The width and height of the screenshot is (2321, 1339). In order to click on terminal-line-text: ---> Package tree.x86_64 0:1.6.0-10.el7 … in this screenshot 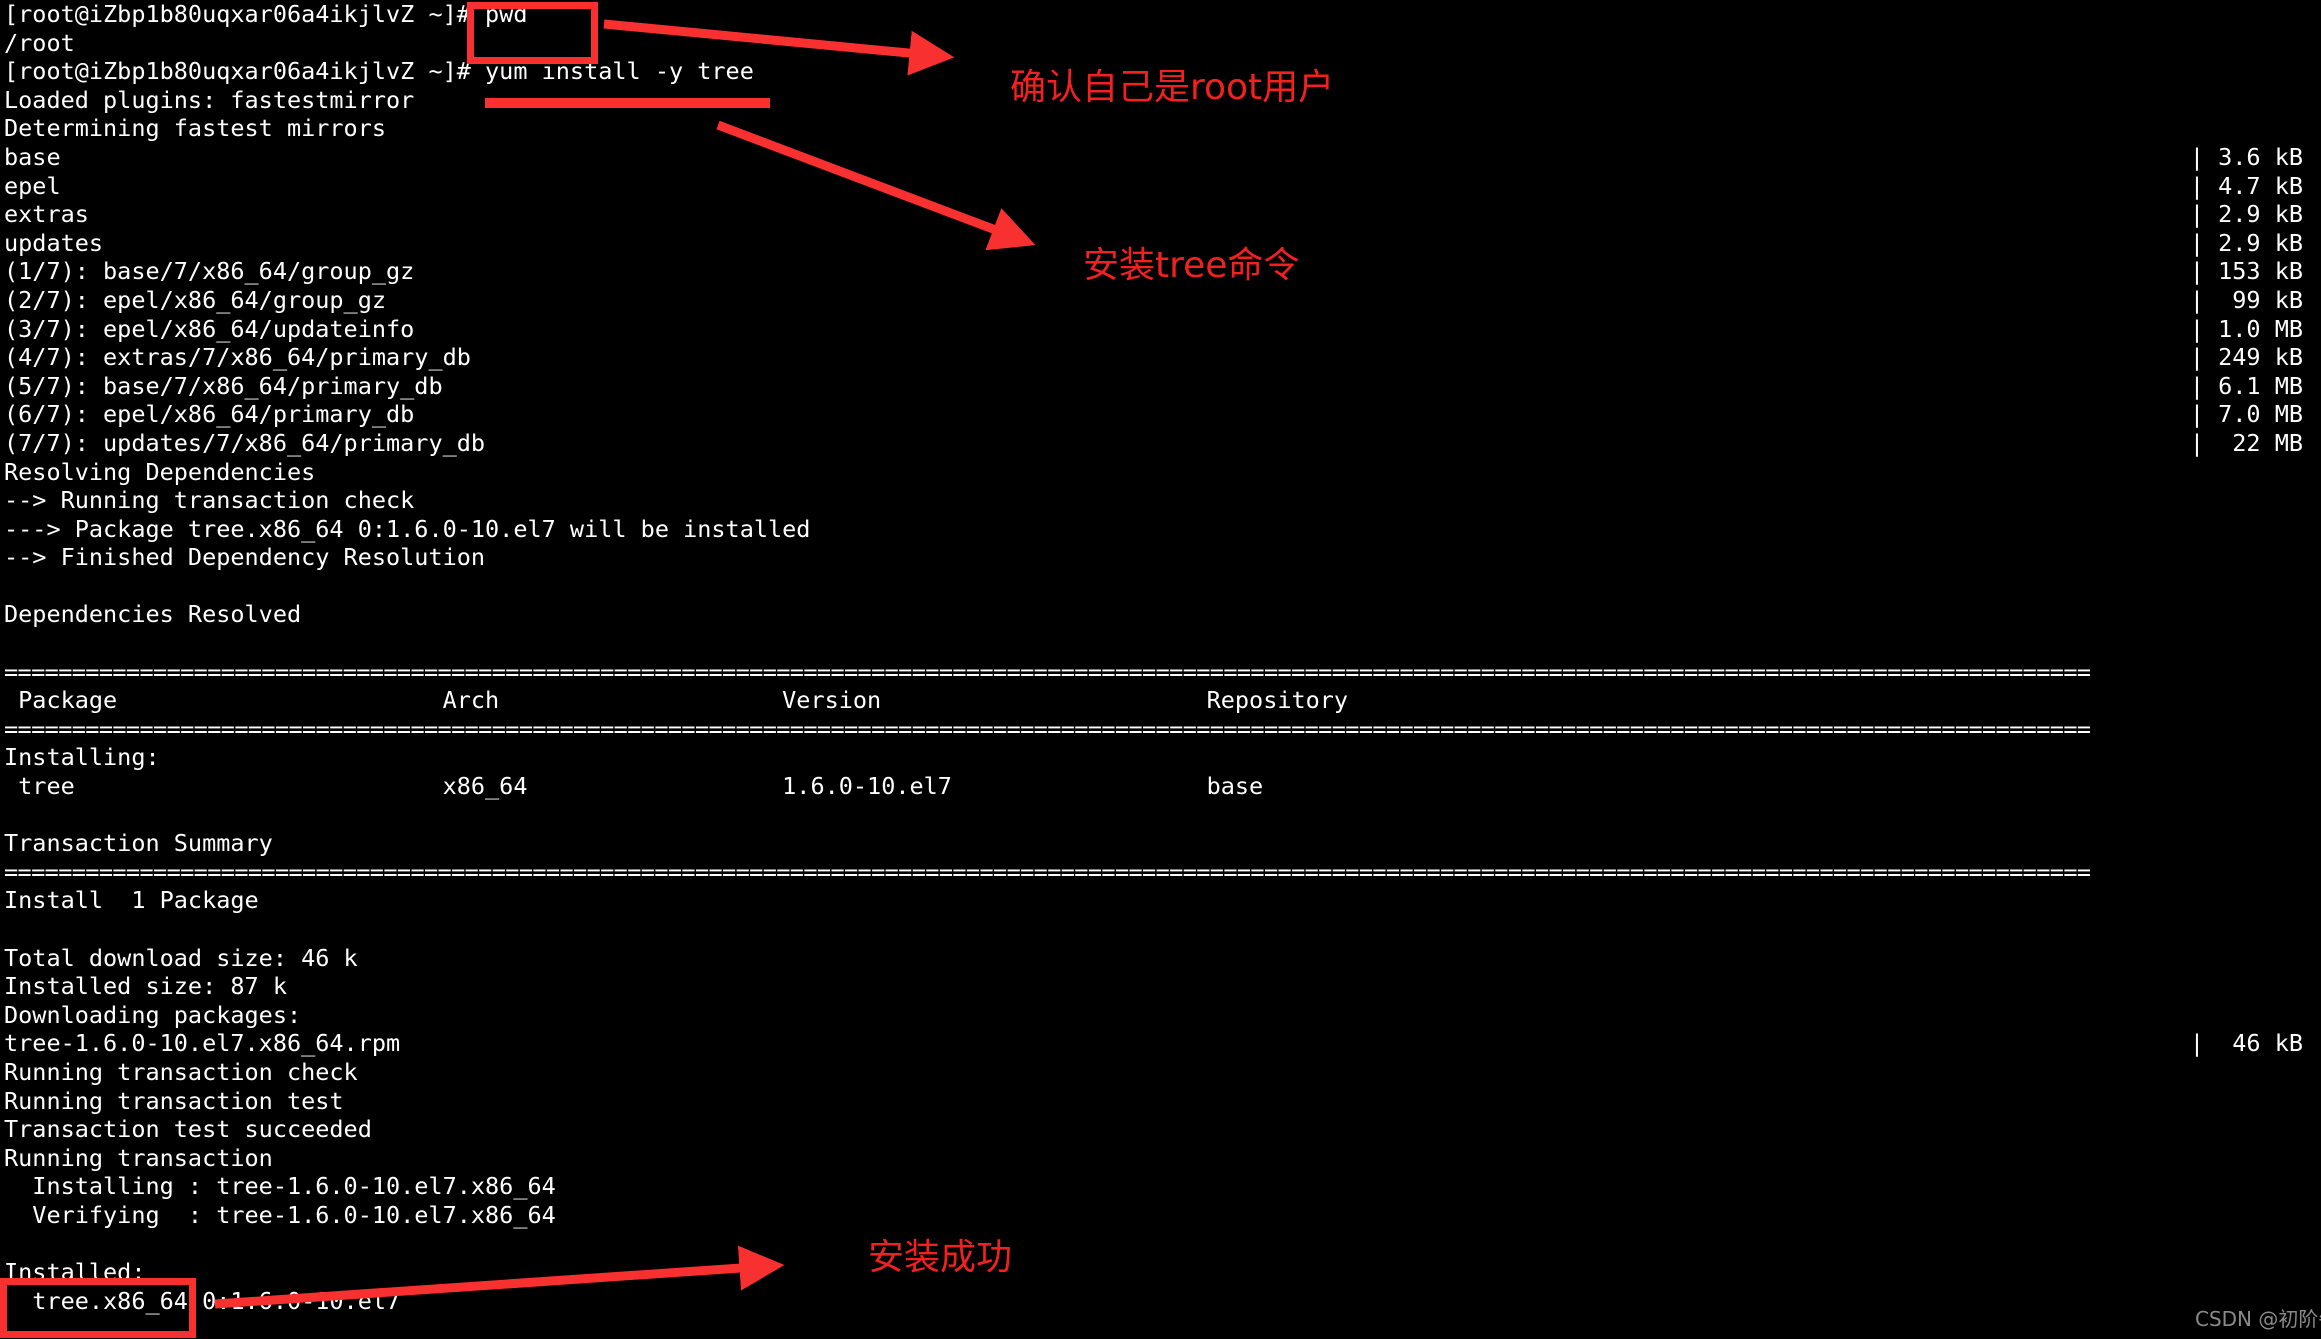, I will do `click(407, 528)`.